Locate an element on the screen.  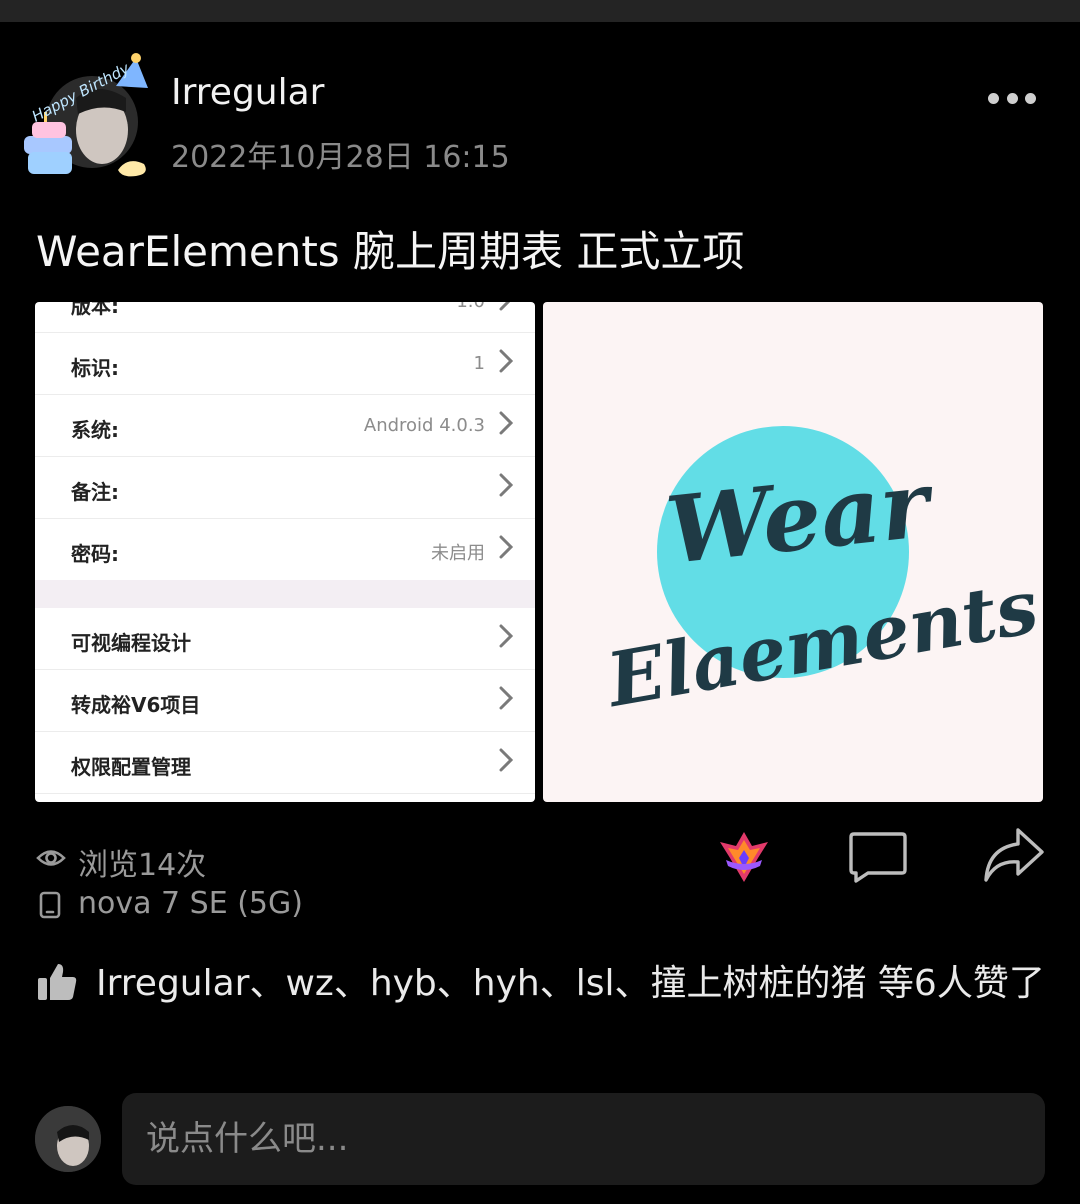
settings-row: 可视编程设计 is located at coordinates (285, 639).